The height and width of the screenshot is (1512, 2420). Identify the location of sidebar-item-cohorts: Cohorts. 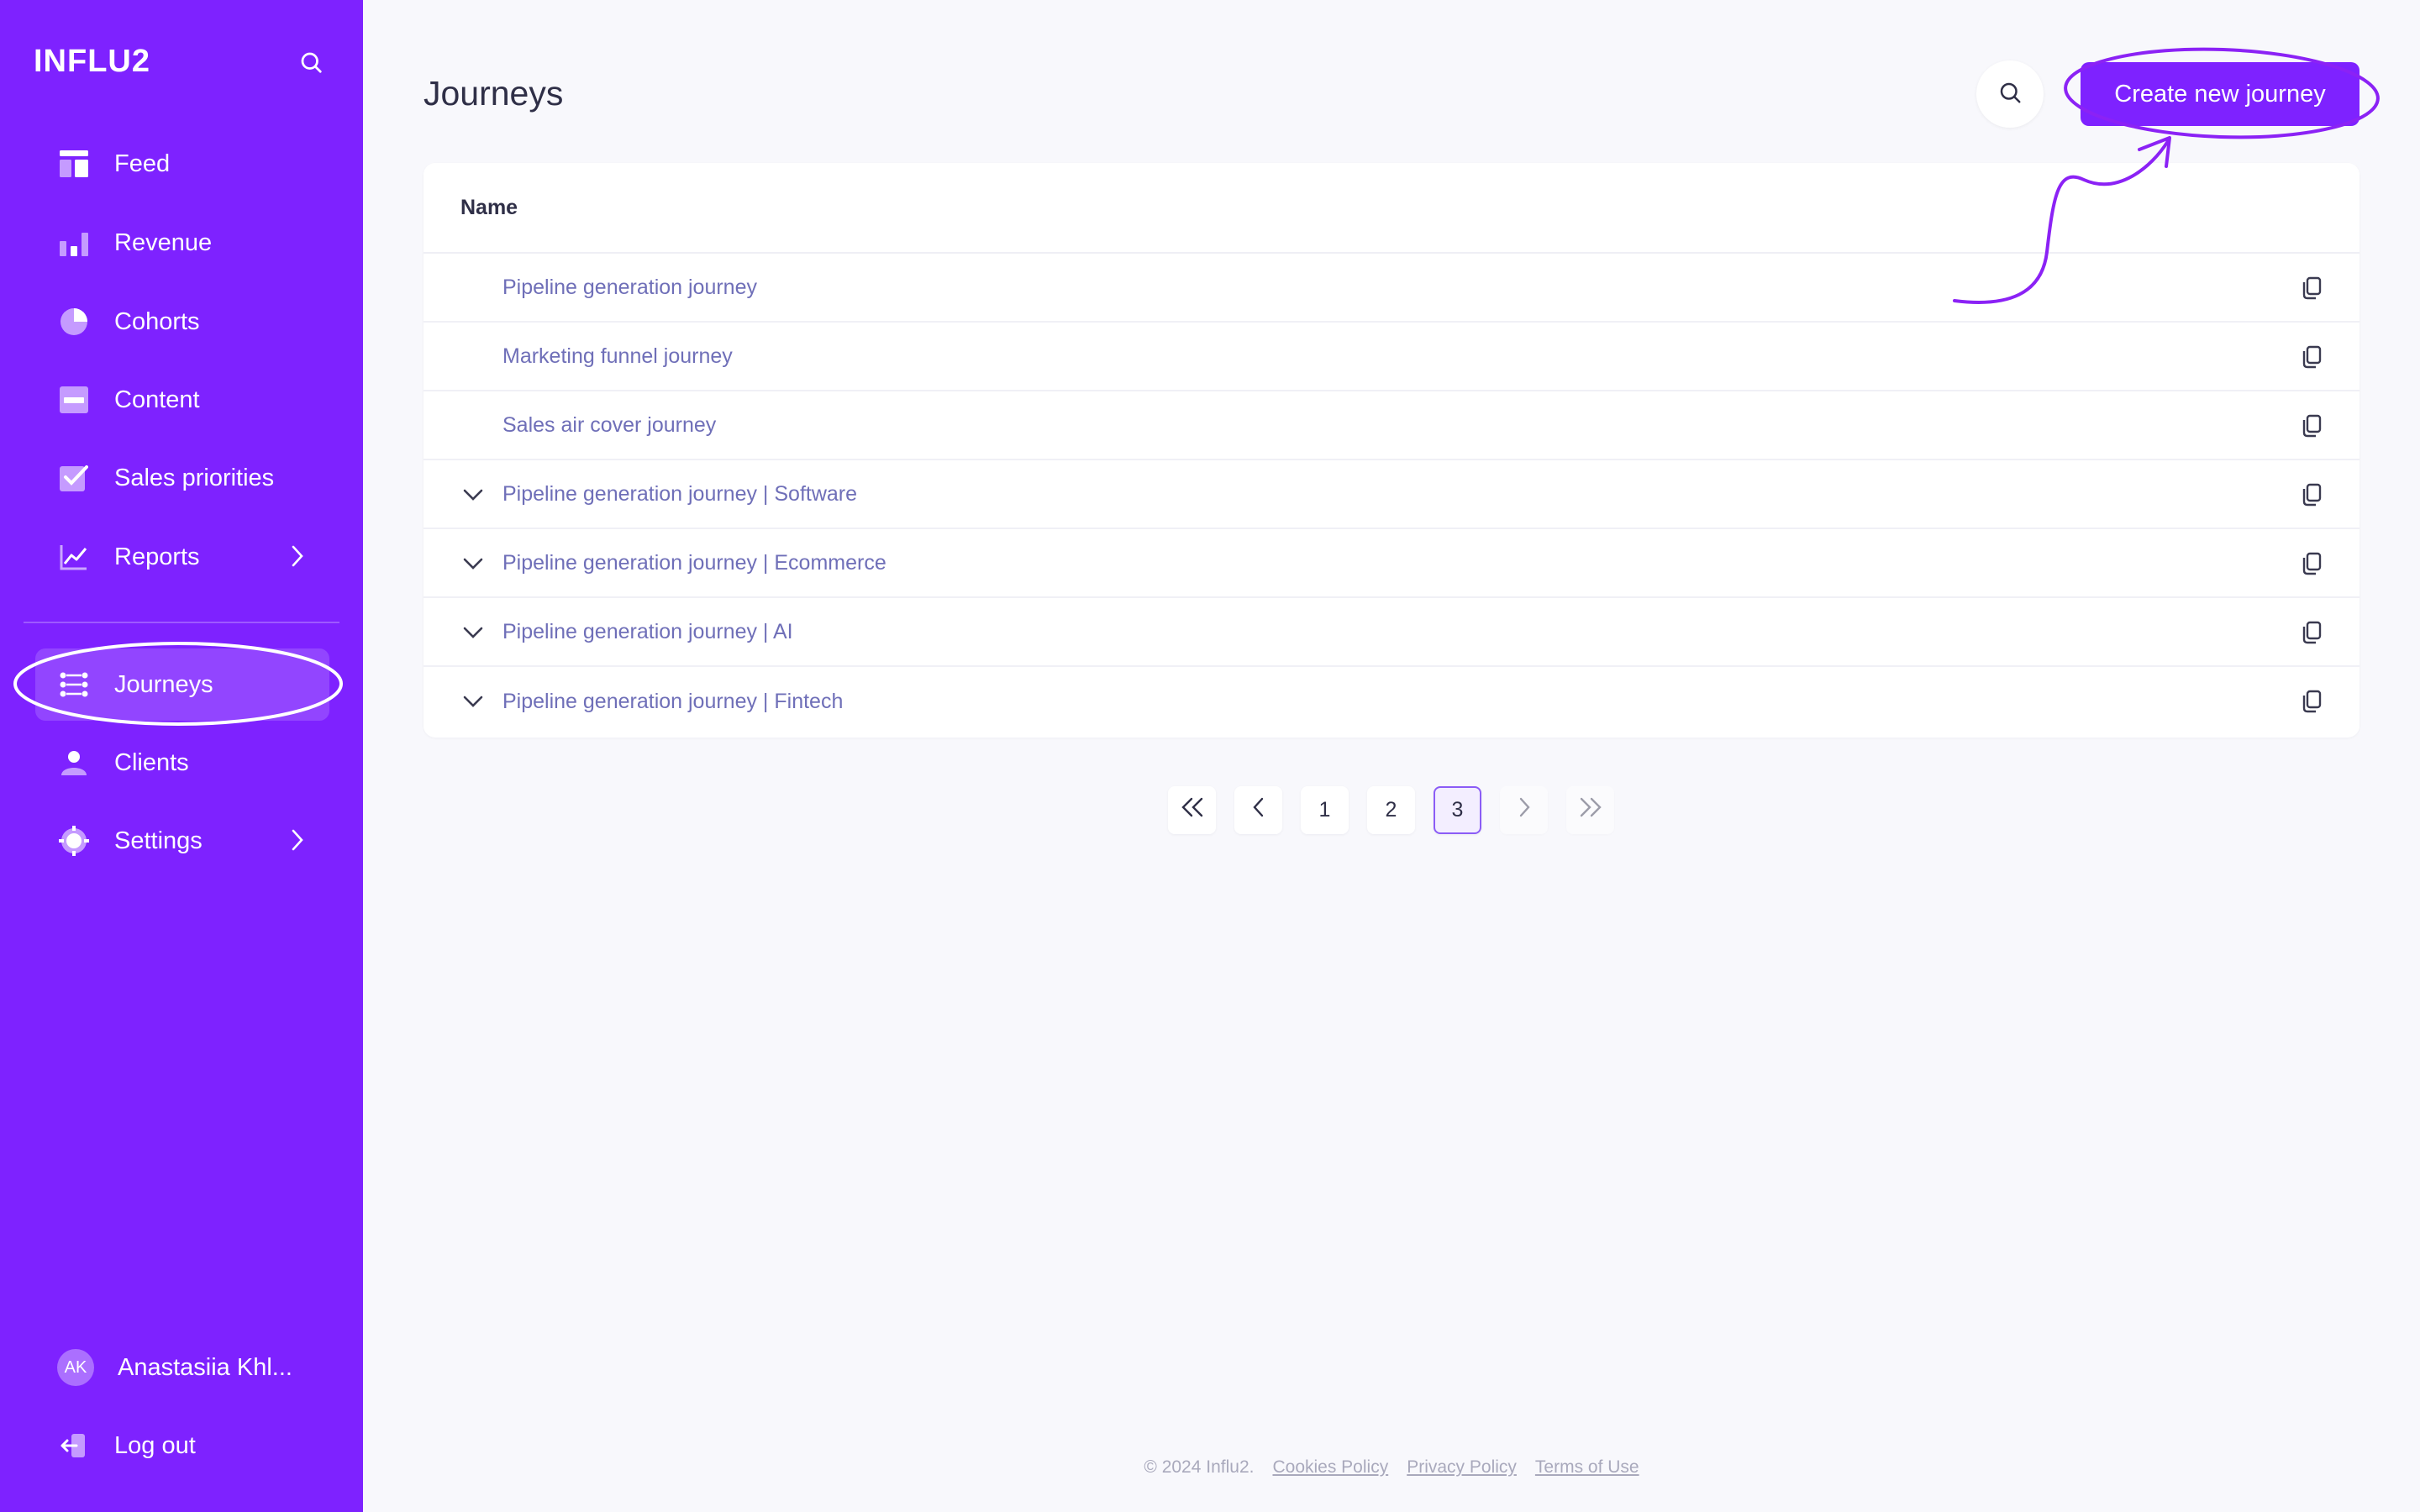
(182, 322).